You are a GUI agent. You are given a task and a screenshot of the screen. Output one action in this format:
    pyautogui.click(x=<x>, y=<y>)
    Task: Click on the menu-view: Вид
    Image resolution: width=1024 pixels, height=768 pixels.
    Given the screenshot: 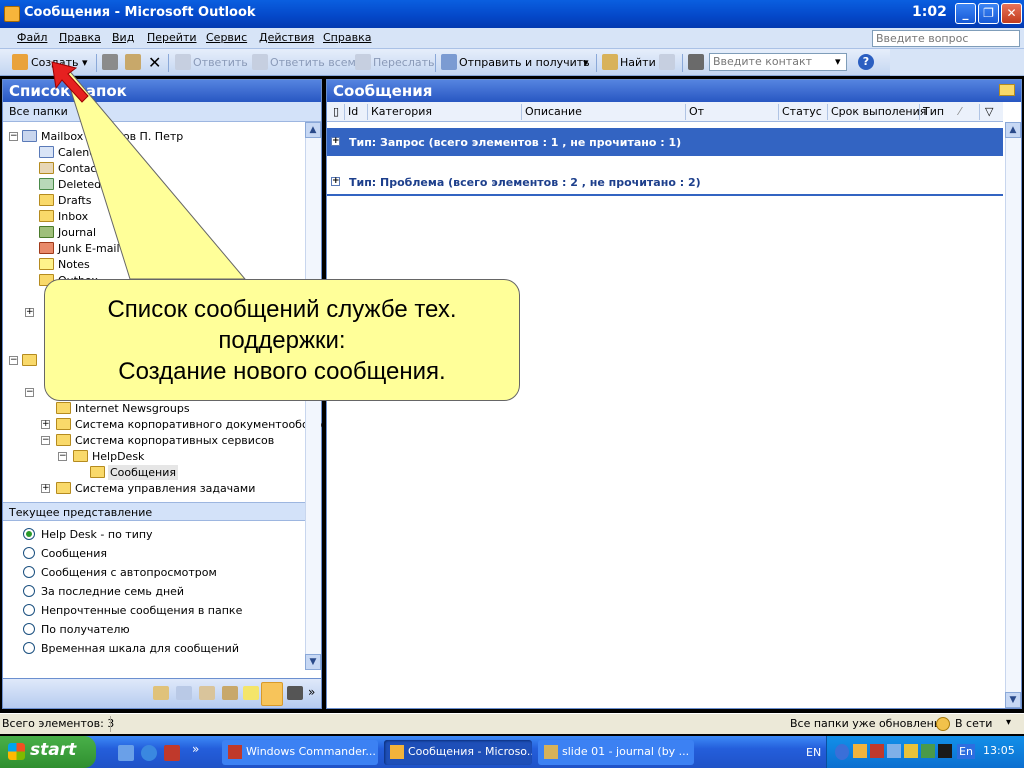 What is the action you would take?
    pyautogui.click(x=123, y=37)
    